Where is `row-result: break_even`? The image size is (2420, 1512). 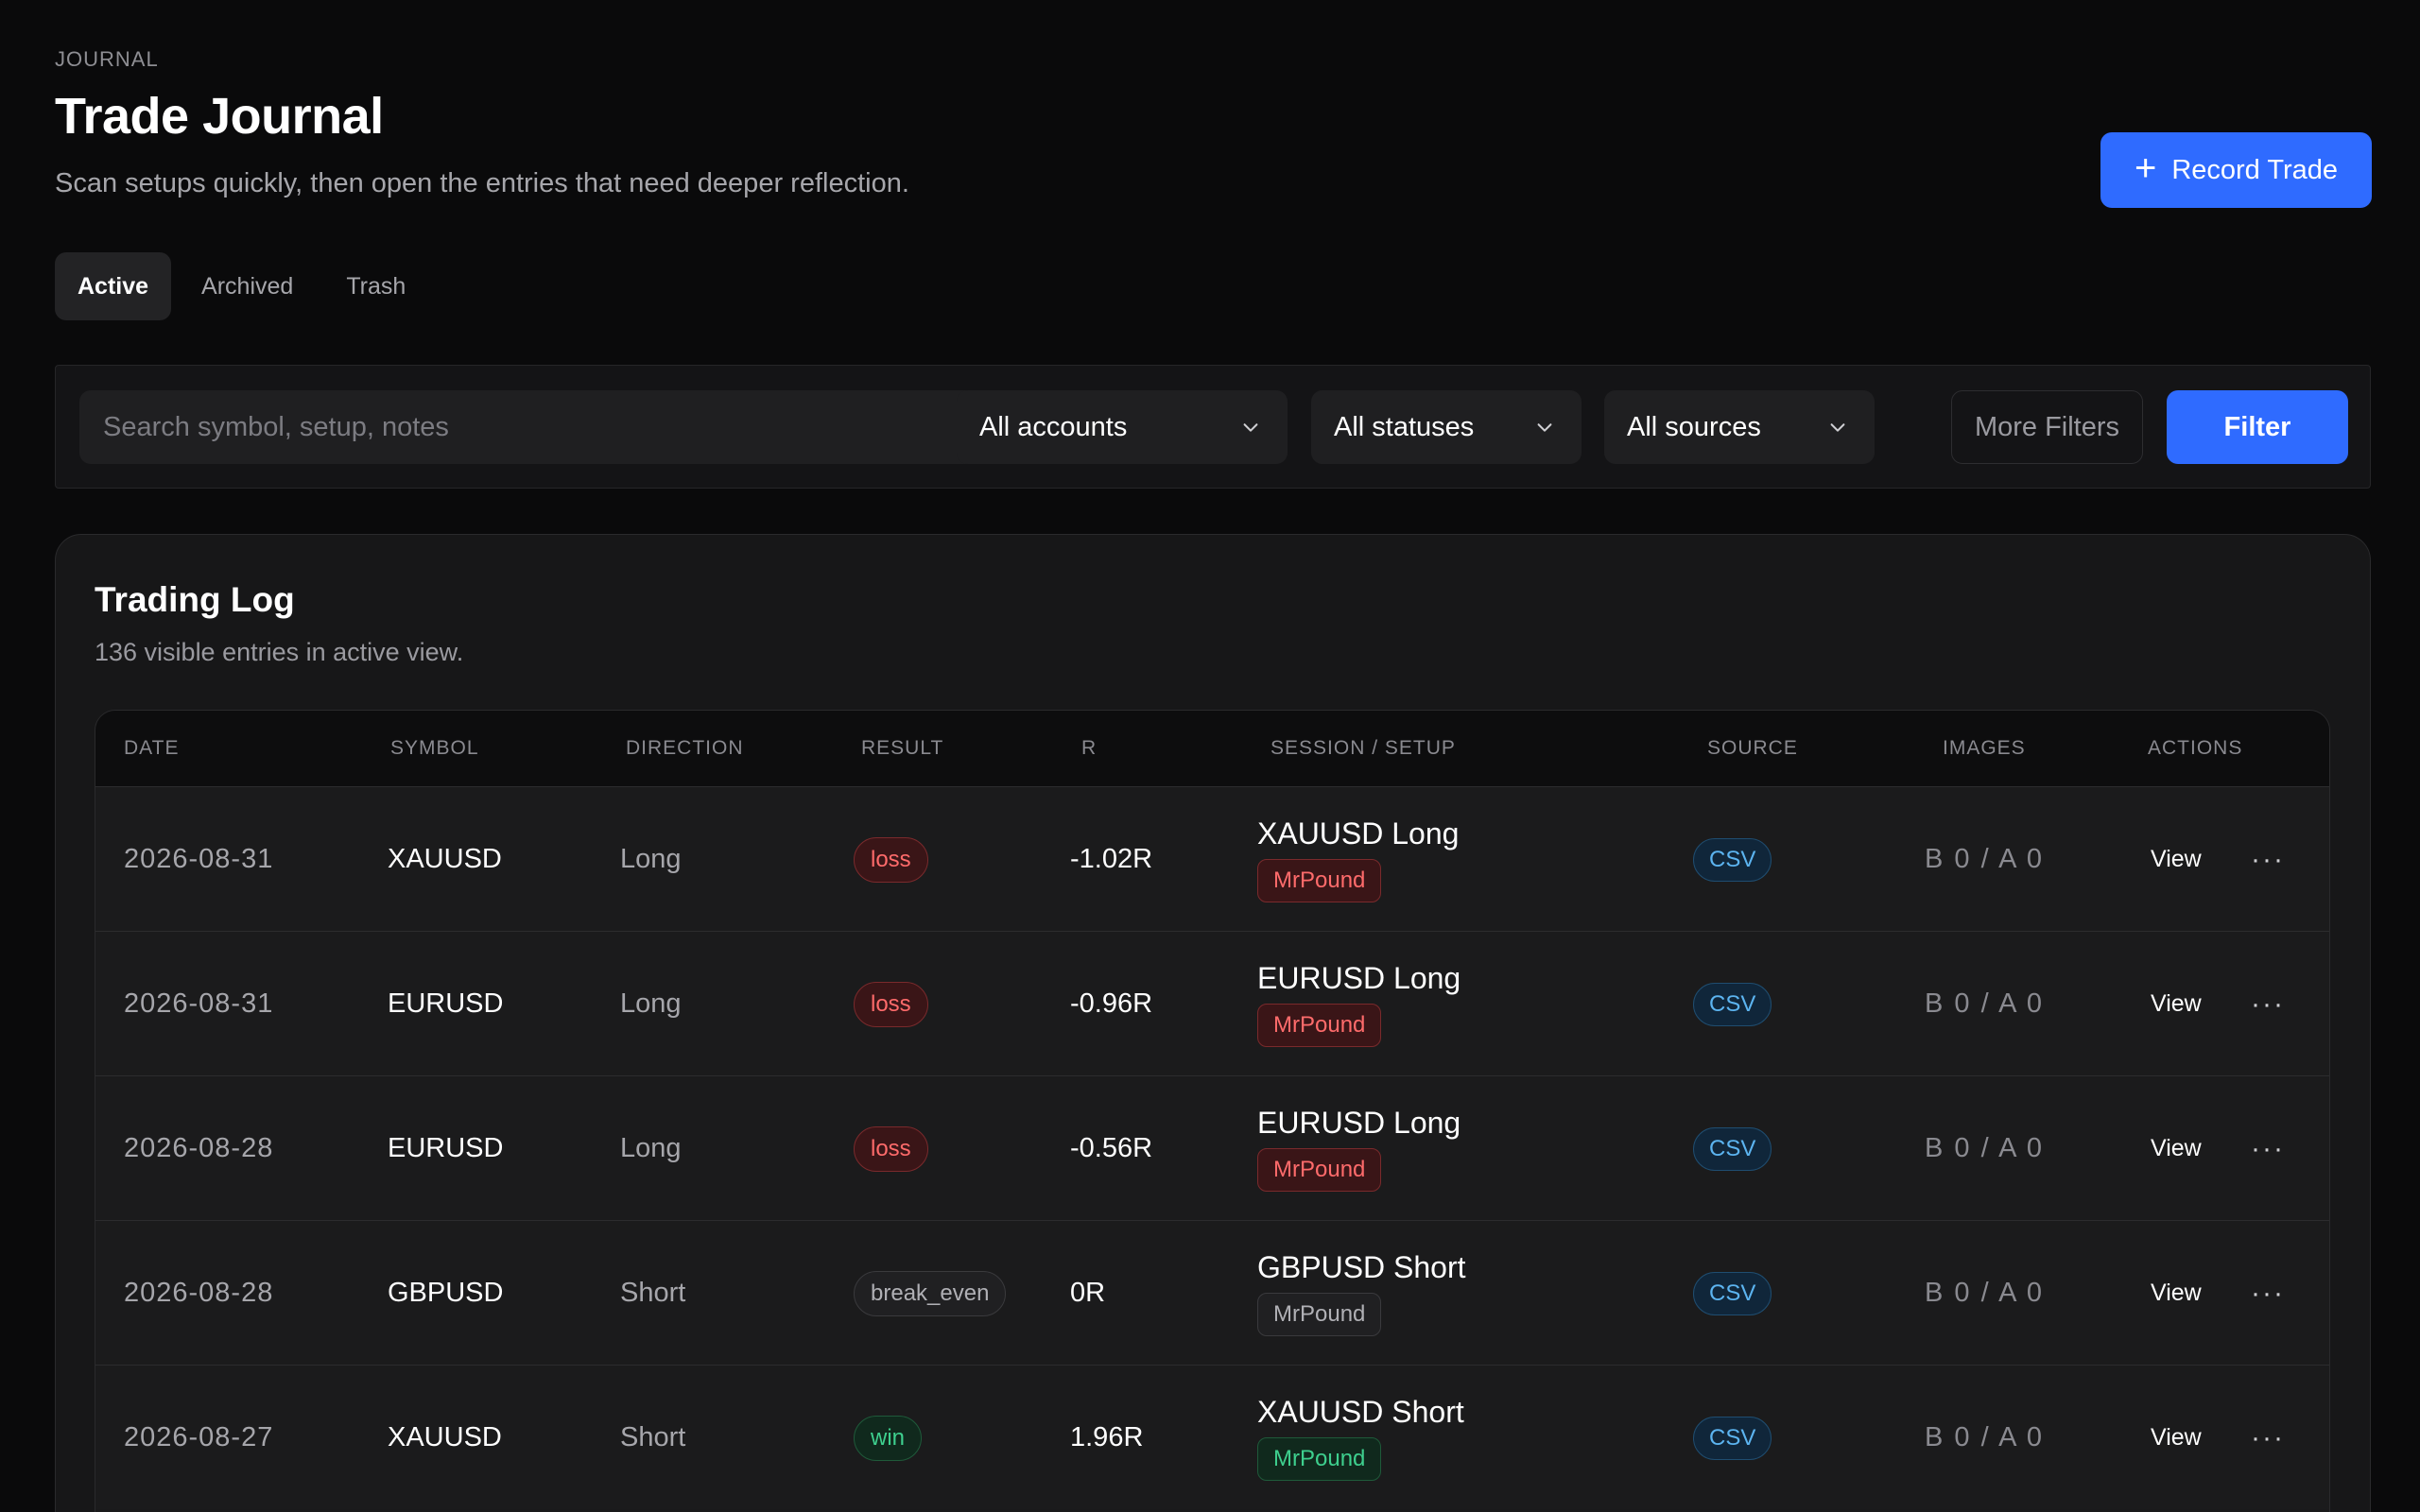
row-result: break_even is located at coordinates (931, 1293).